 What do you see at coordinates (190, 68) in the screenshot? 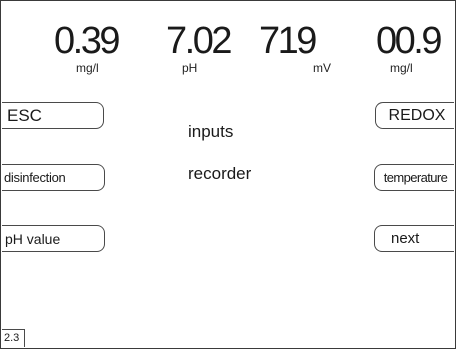
I see `ph-unit: pH` at bounding box center [190, 68].